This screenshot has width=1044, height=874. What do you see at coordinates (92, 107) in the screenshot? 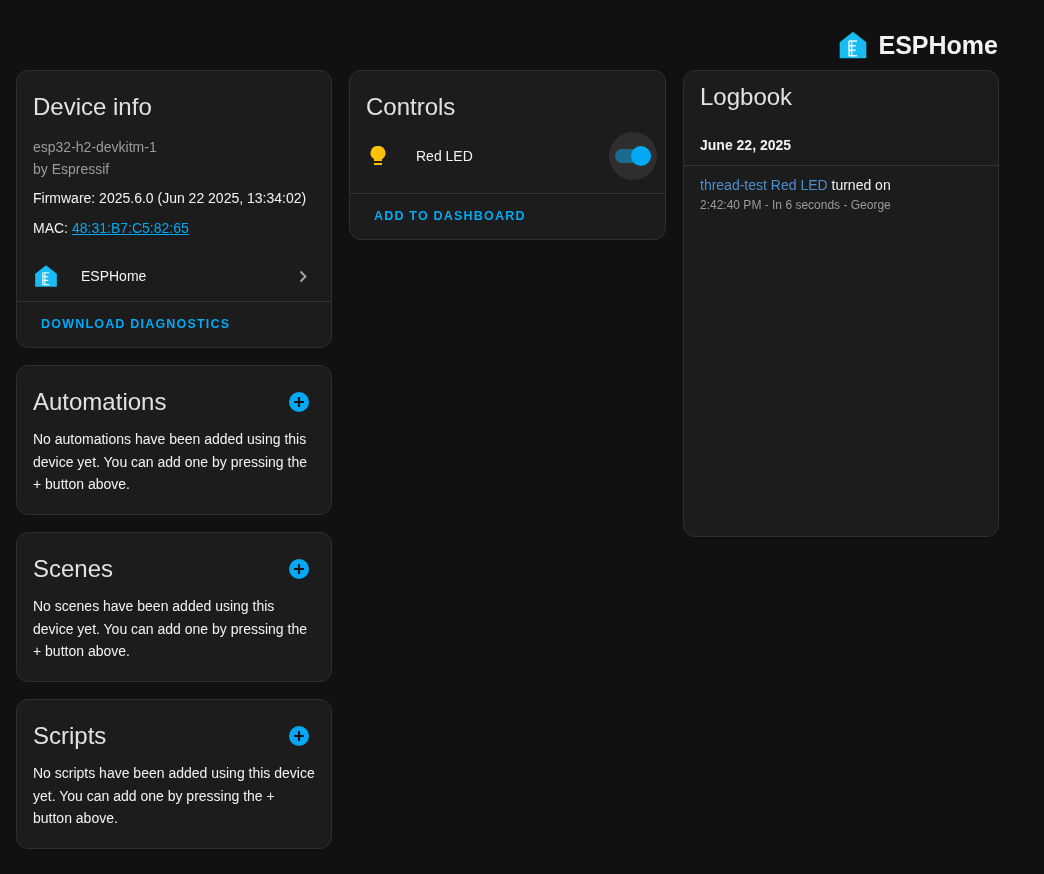
I see `card-title: Device info` at bounding box center [92, 107].